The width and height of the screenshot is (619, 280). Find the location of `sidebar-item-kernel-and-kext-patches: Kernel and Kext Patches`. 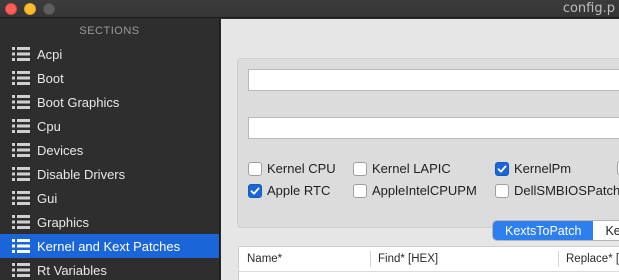

sidebar-item-kernel-and-kext-patches: Kernel and Kext Patches is located at coordinates (109, 246).